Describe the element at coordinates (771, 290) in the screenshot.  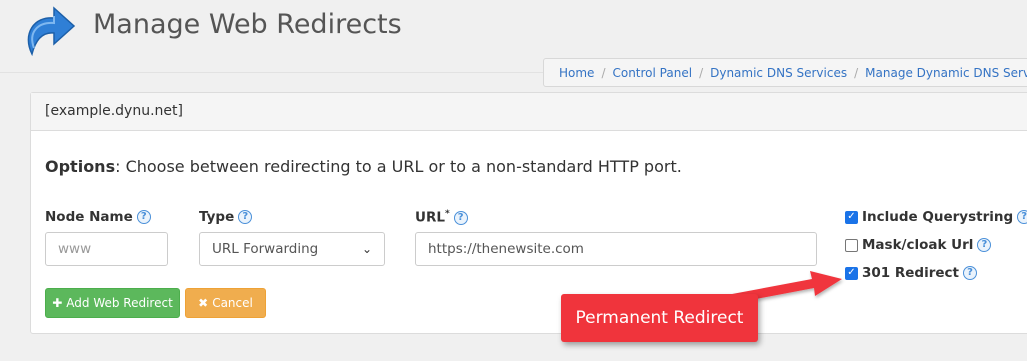
I see `annotation-arrow` at that location.